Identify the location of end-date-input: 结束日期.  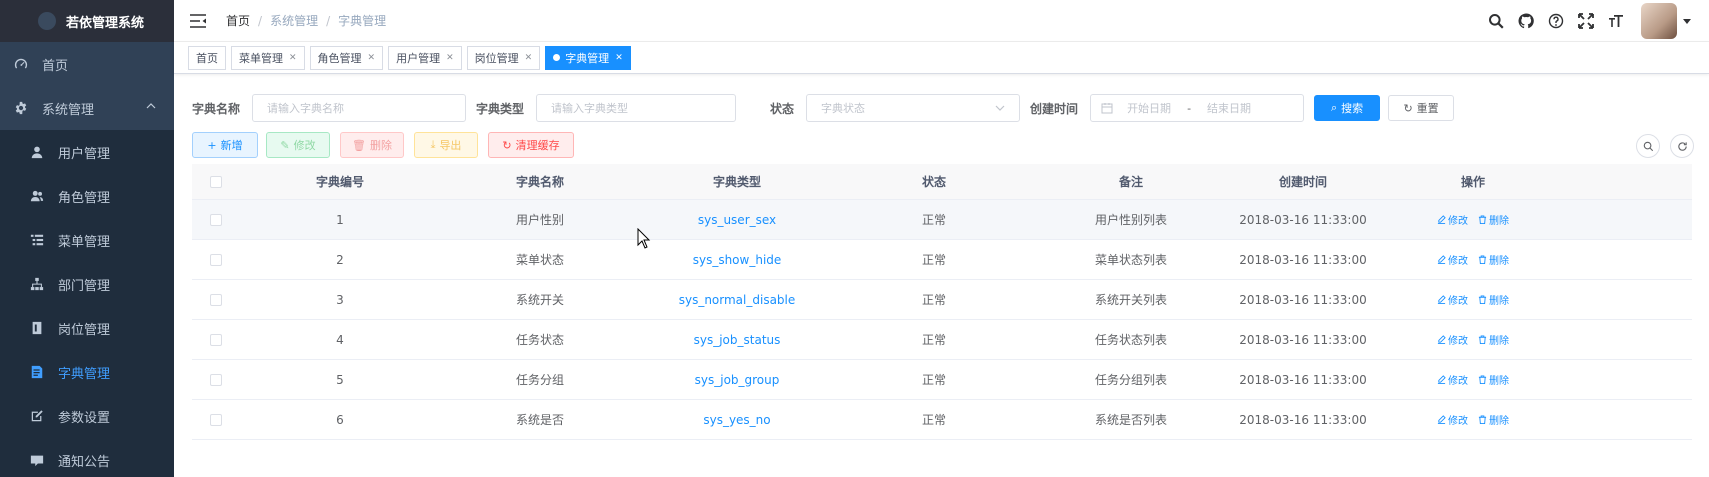
(1229, 108).